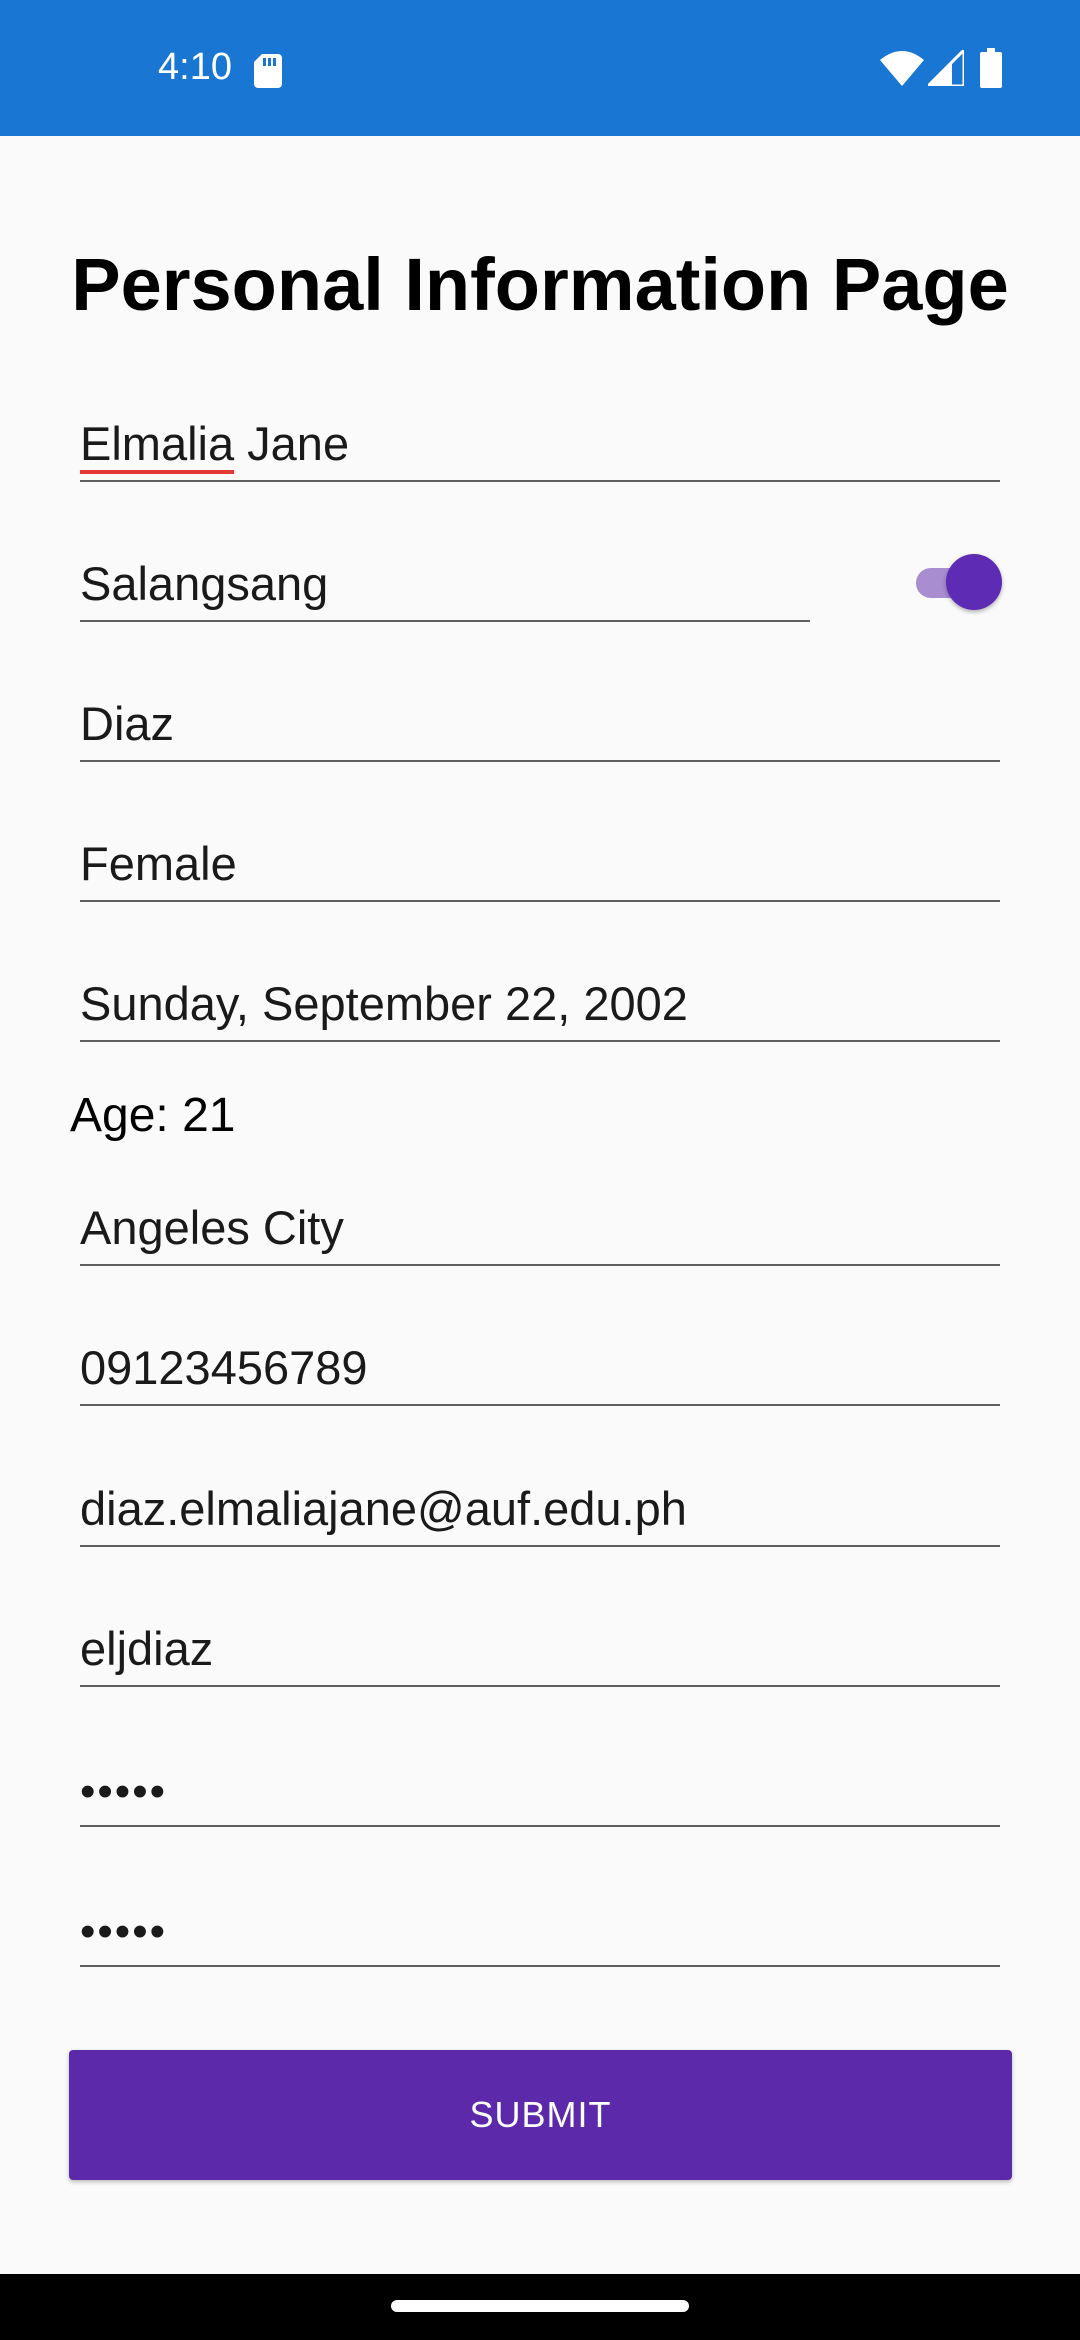  I want to click on submit-button: SUBMIT, so click(540, 2115).